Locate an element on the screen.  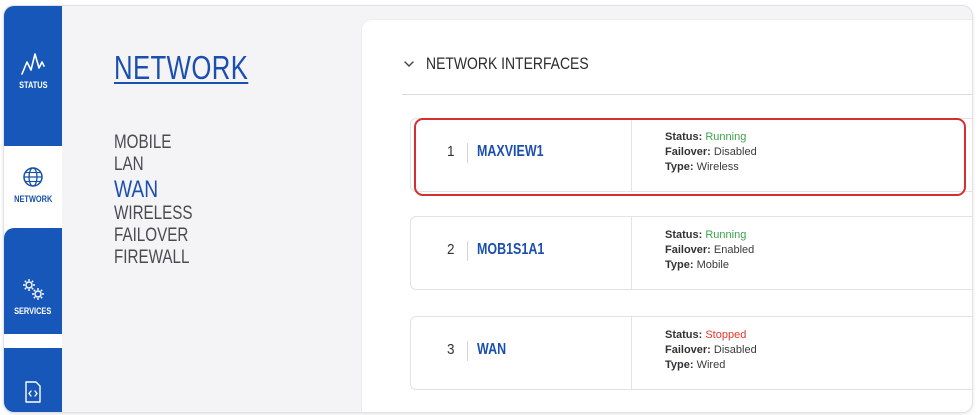
activity-icon is located at coordinates (33, 64).